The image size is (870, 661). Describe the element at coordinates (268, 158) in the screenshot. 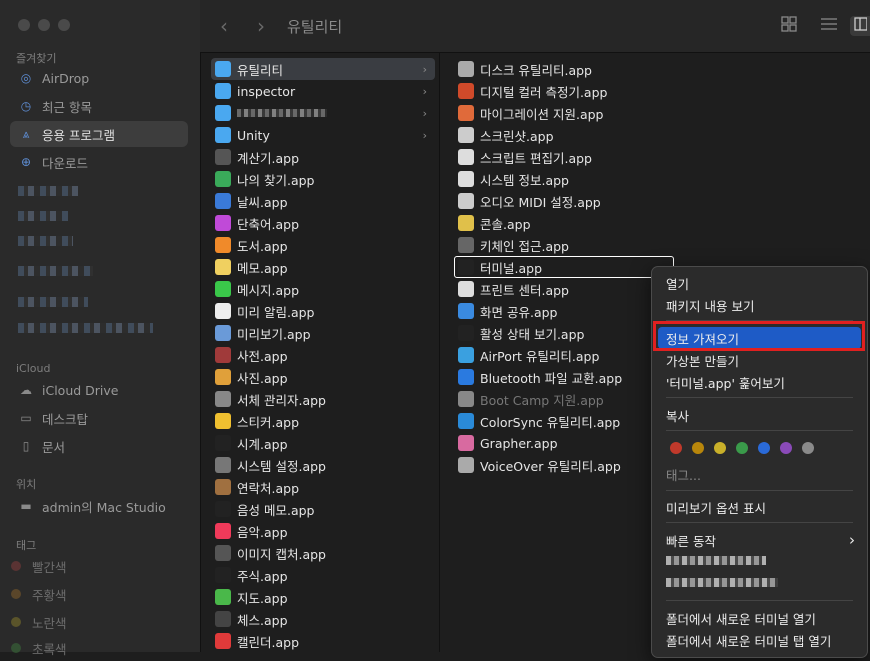

I see `item-label: 계산기.app` at that location.